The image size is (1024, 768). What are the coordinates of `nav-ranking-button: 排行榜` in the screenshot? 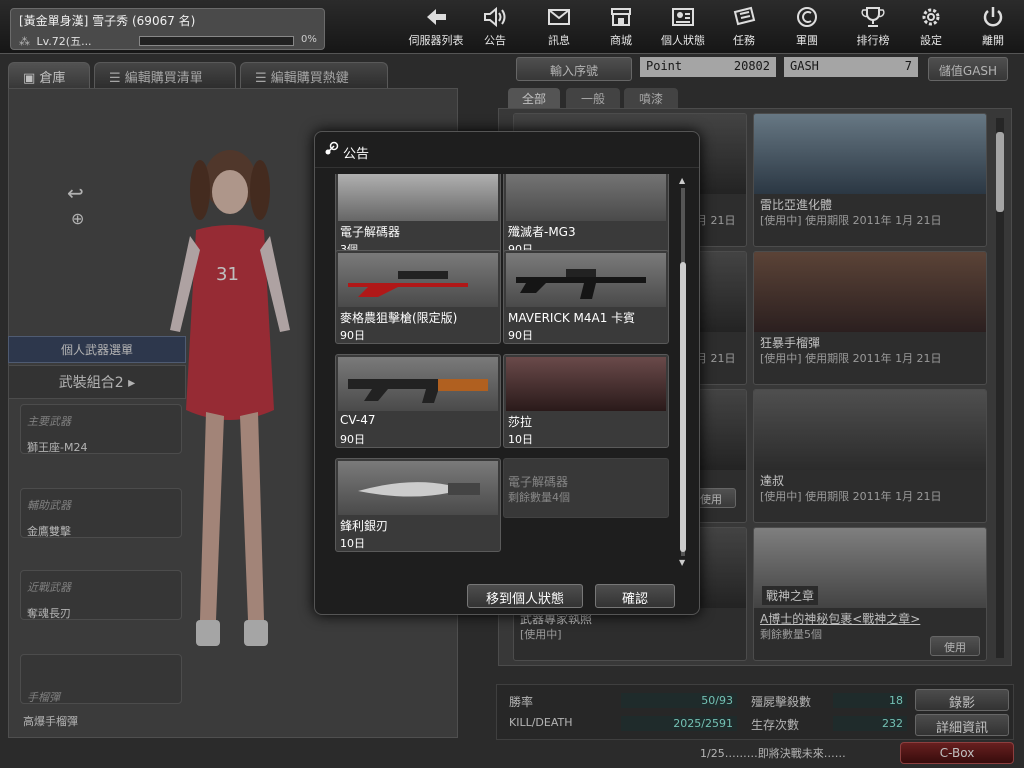 It's located at (873, 28).